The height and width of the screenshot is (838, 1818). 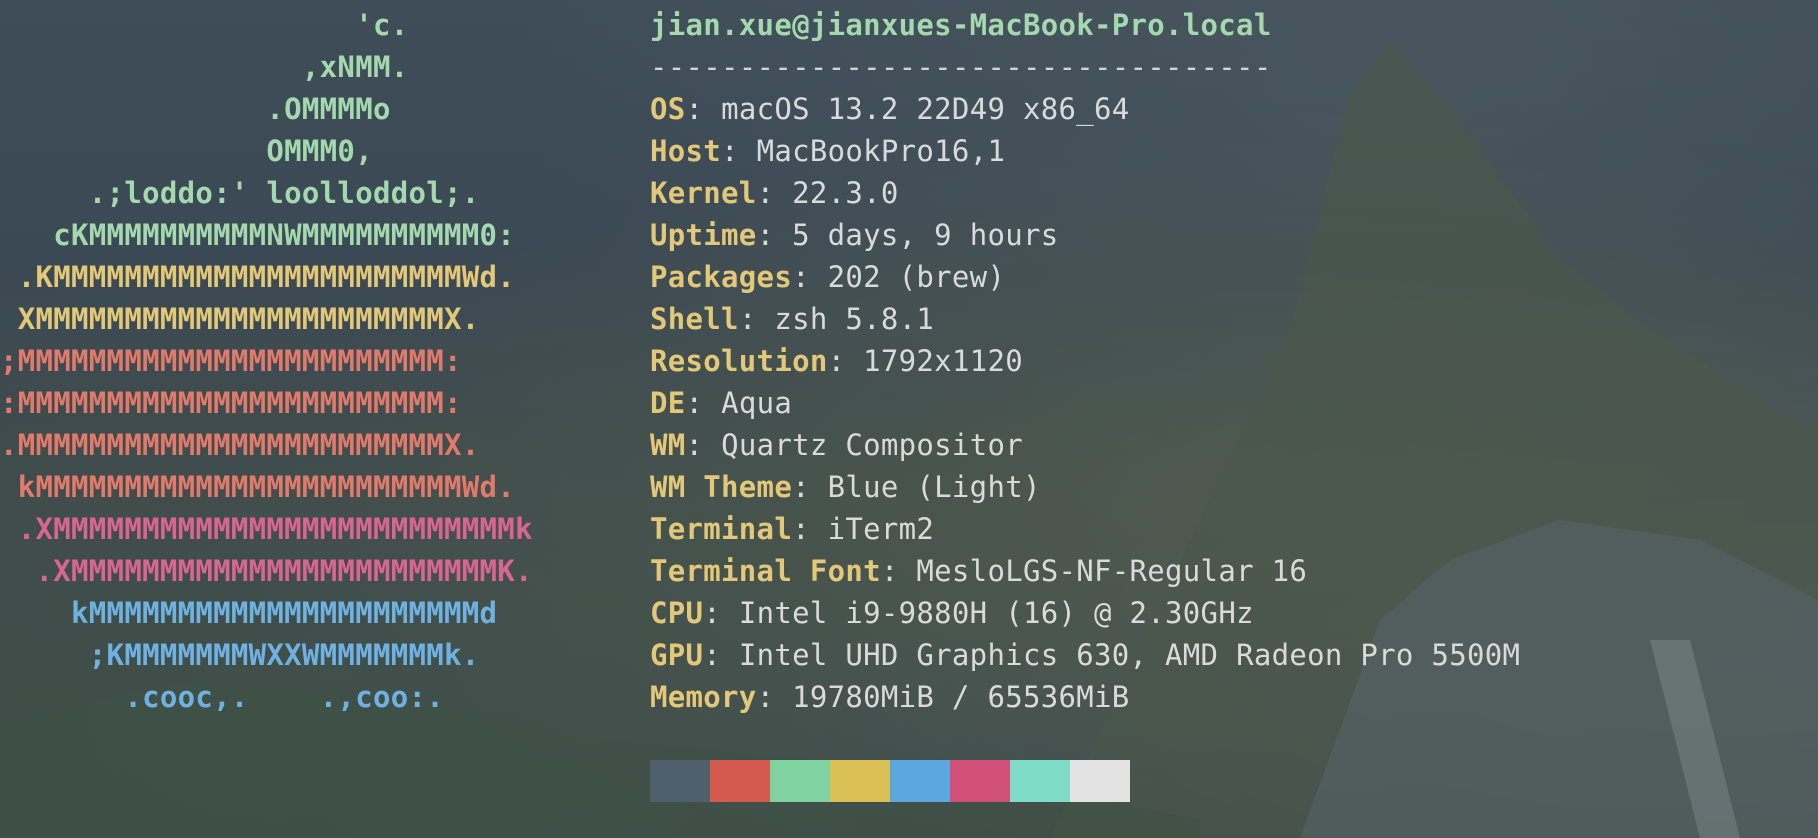 I want to click on info-row: Kernel: 22.3.0, so click(x=1225, y=193).